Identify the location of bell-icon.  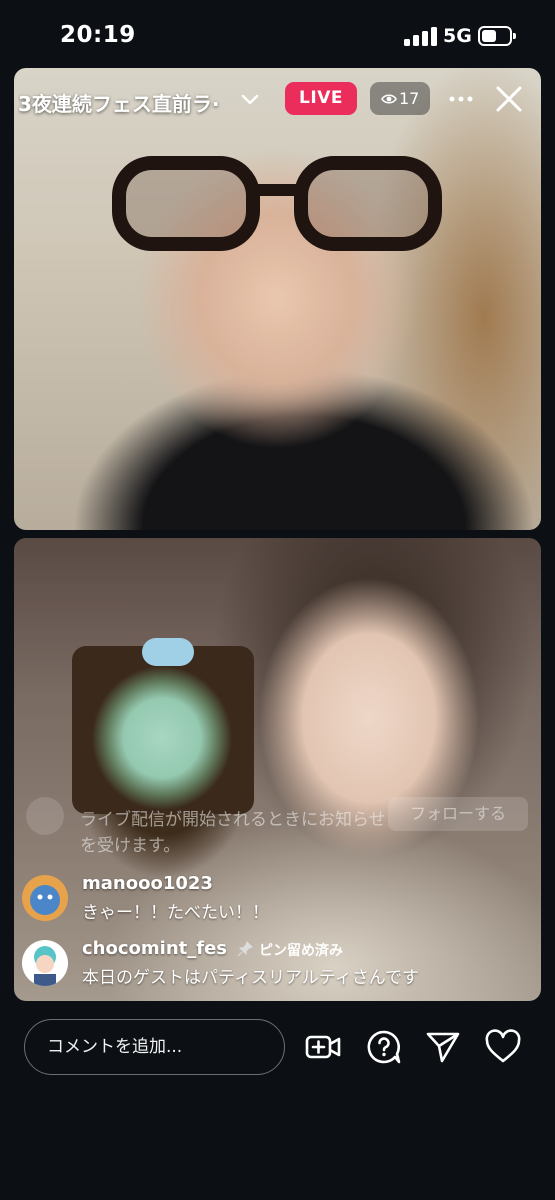
(45, 816).